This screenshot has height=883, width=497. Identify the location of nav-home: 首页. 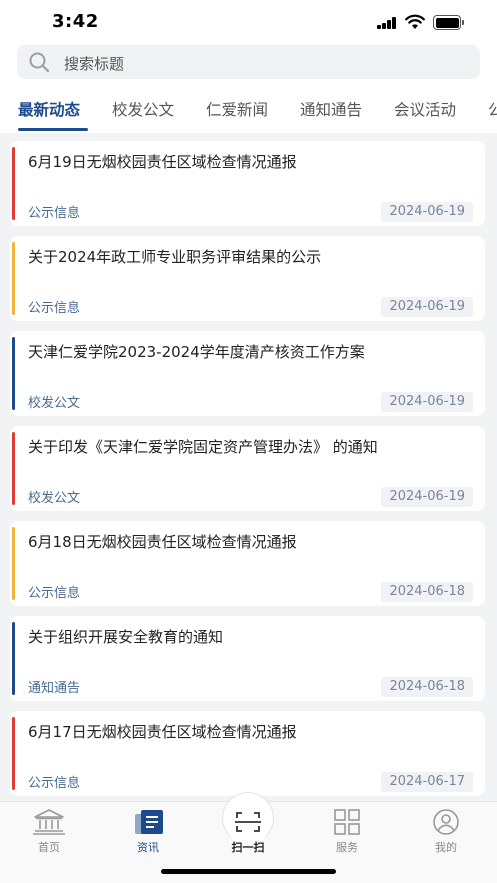
(49, 831).